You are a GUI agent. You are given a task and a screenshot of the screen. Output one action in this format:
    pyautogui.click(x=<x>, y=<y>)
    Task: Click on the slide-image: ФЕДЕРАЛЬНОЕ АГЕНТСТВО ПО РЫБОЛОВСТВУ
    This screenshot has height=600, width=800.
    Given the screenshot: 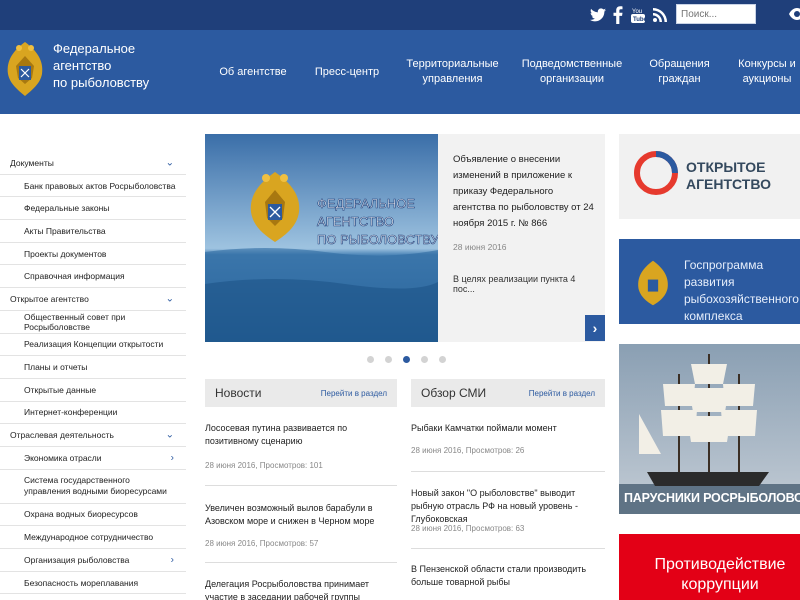 What is the action you would take?
    pyautogui.click(x=321, y=238)
    